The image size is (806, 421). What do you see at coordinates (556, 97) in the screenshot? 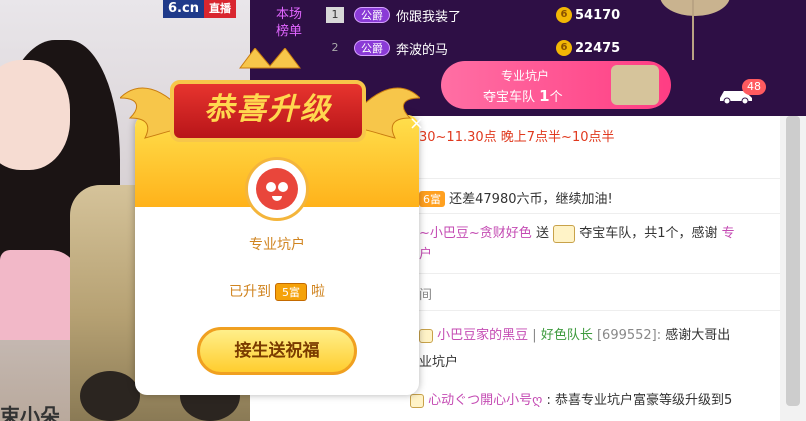
I see `banner-gift-unit: 个` at bounding box center [556, 97].